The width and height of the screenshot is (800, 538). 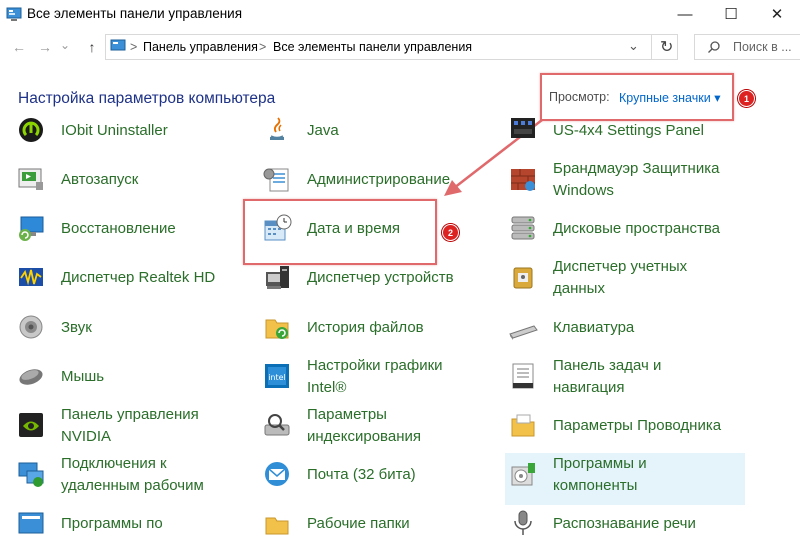 I want to click on admin-tools-icon, so click(x=276, y=180).